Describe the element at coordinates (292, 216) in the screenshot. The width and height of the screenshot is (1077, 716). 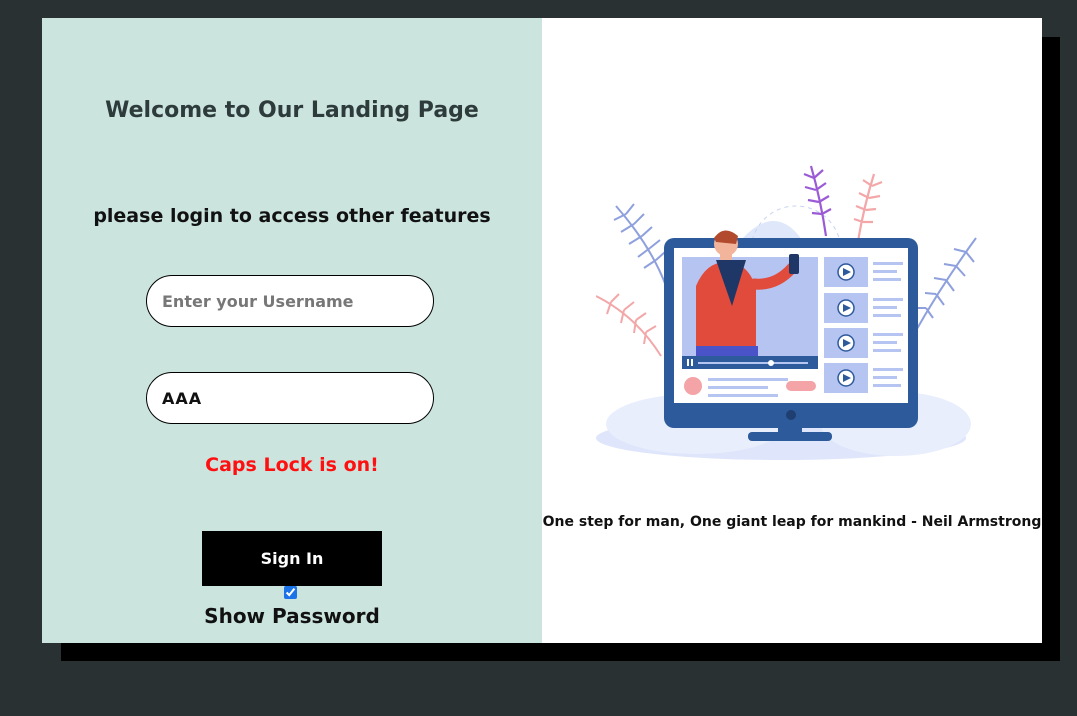
I see `login-prompt: please login to access other features` at that location.